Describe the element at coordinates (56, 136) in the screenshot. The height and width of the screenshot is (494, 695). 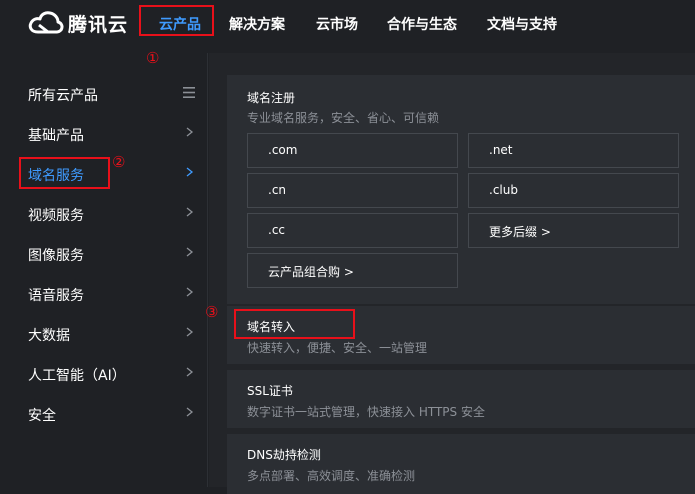
I see `sidebar-item-label: 基础产品` at that location.